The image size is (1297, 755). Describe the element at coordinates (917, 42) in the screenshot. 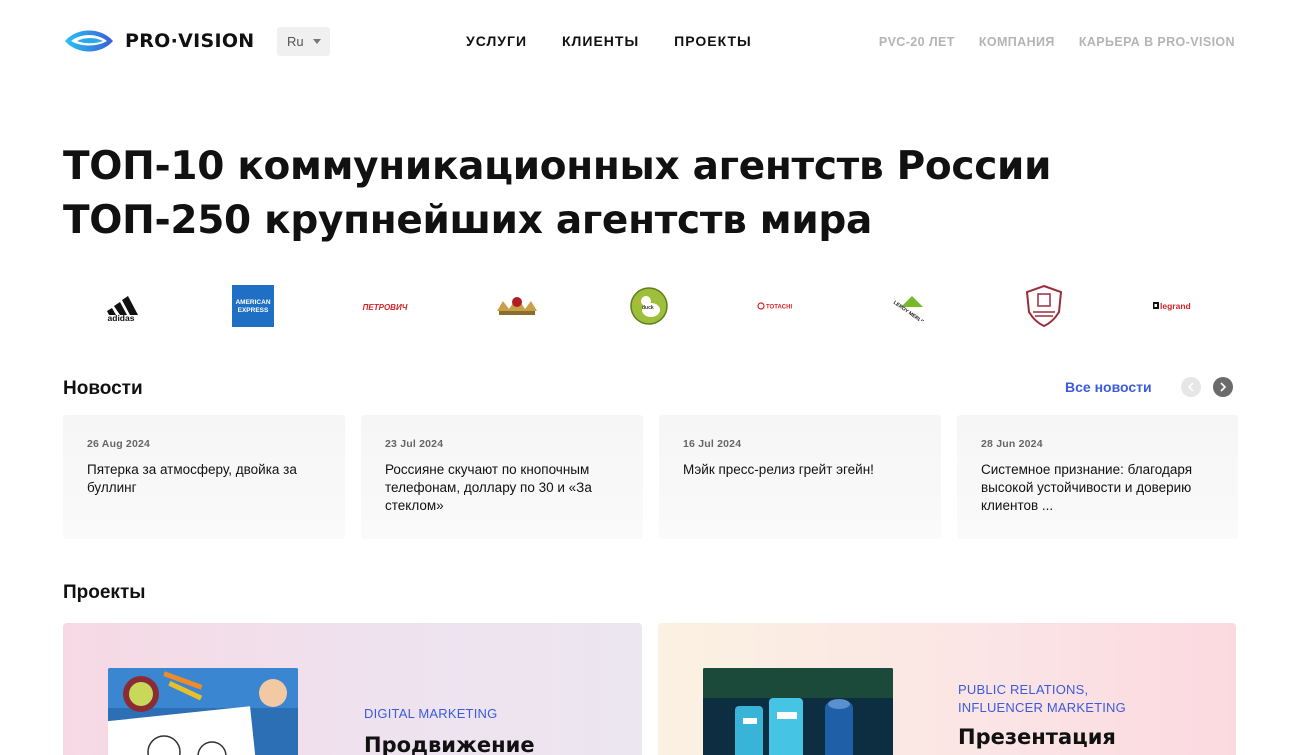

I see `nav-pvc-20: PVC-20 ЛЕТ` at that location.